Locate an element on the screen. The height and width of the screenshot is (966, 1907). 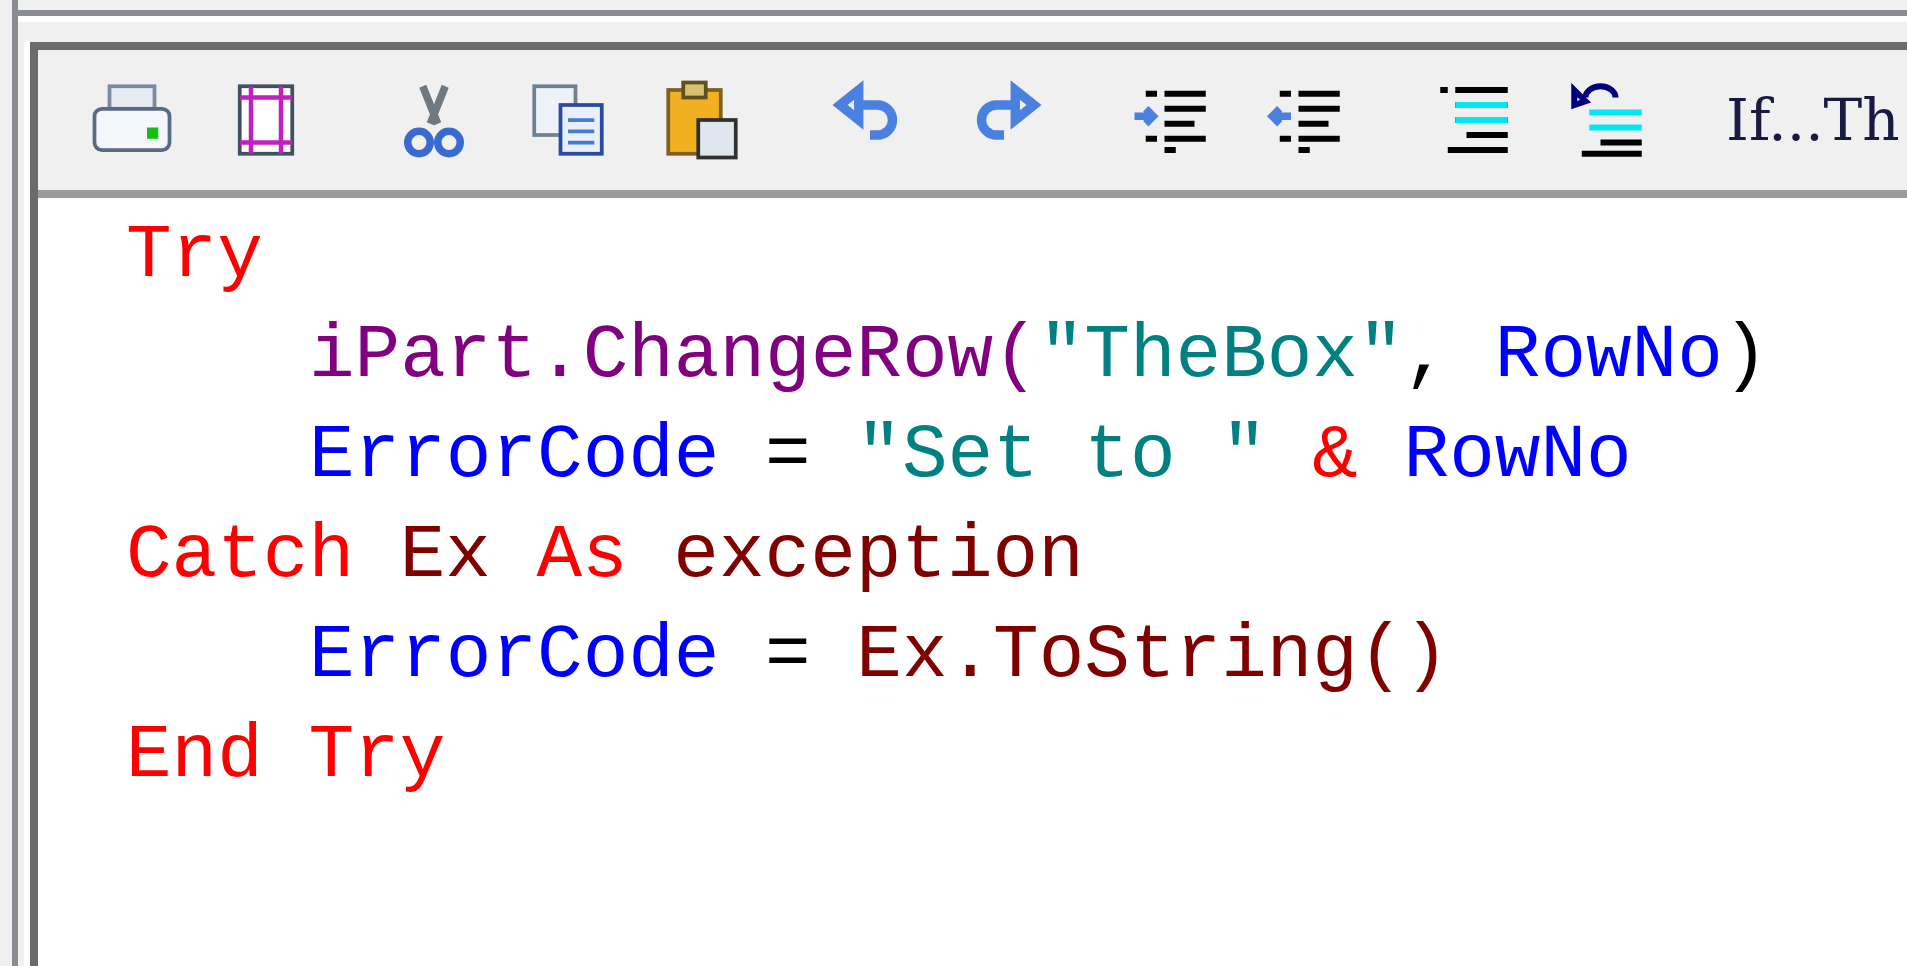
code-line: End Try is located at coordinates (286, 756).